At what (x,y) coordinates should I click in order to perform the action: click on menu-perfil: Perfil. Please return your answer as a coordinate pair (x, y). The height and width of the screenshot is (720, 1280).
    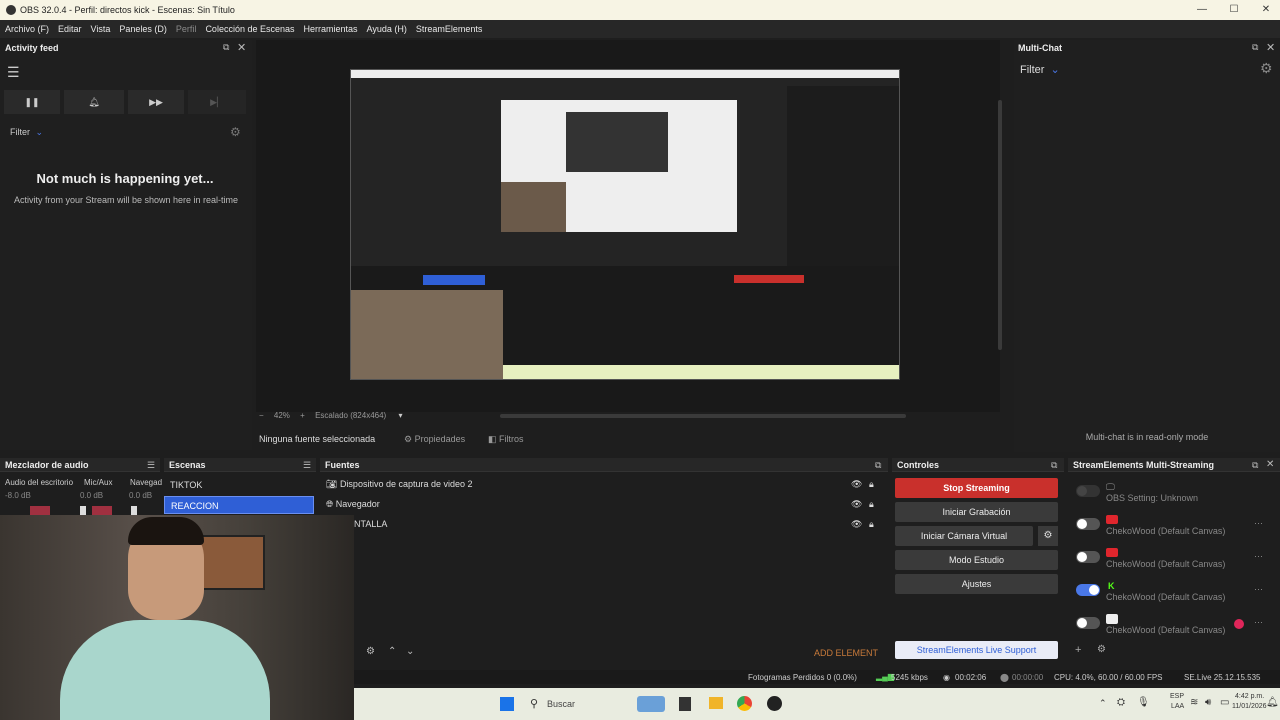
    Looking at the image, I should click on (186, 29).